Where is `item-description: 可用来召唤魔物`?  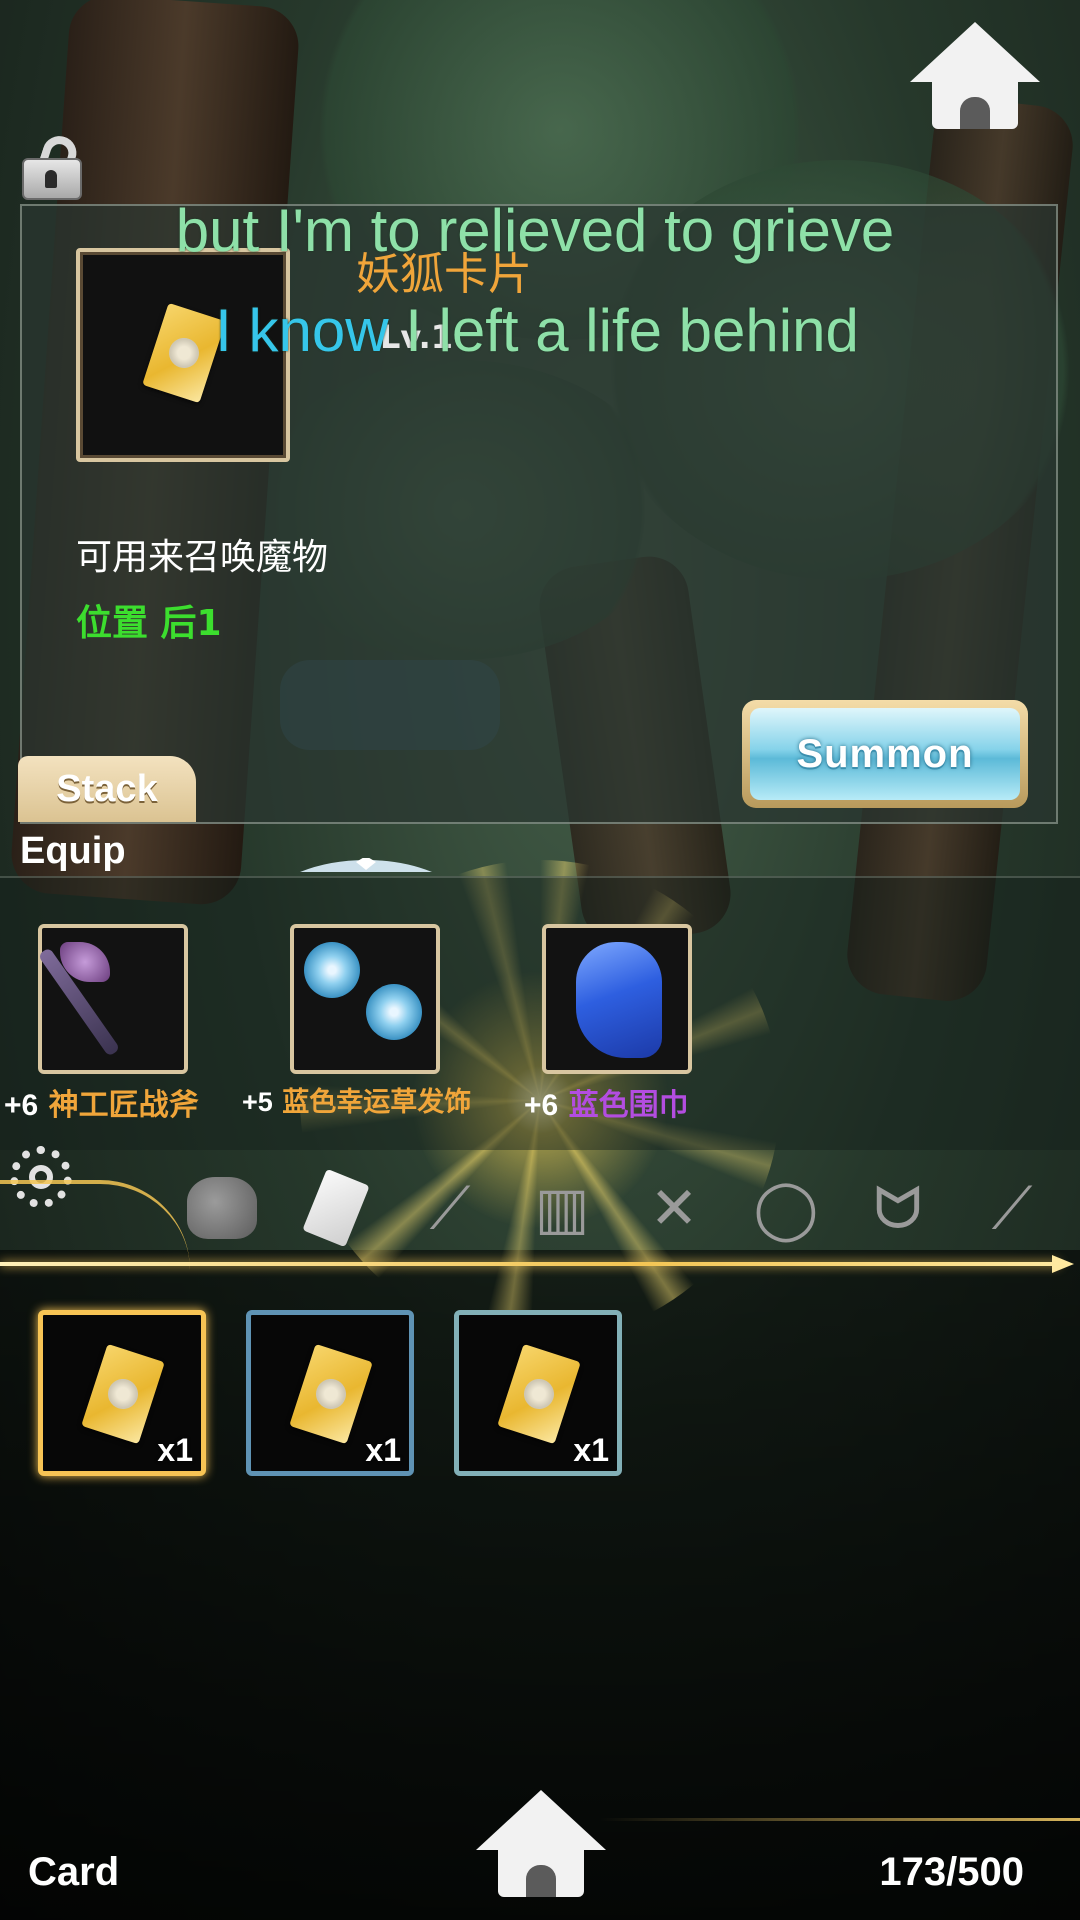
item-description: 可用来召唤魔物 is located at coordinates (202, 557).